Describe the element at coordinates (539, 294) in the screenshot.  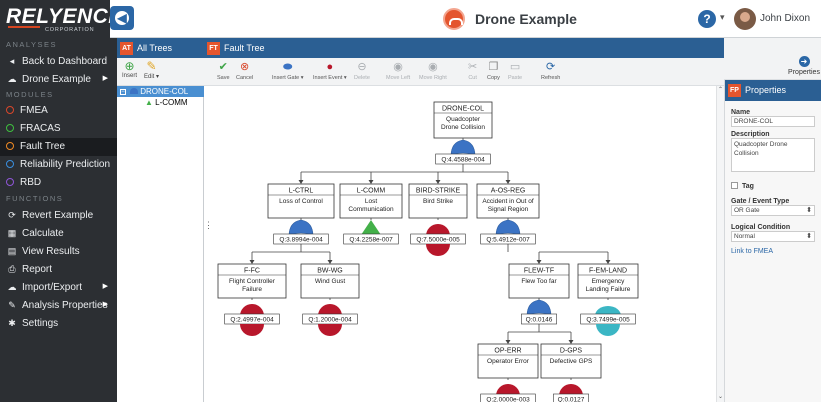
I see `fault-tree-node-flew-tf: FLEW-TF Flew Too far Q:0.0146` at that location.